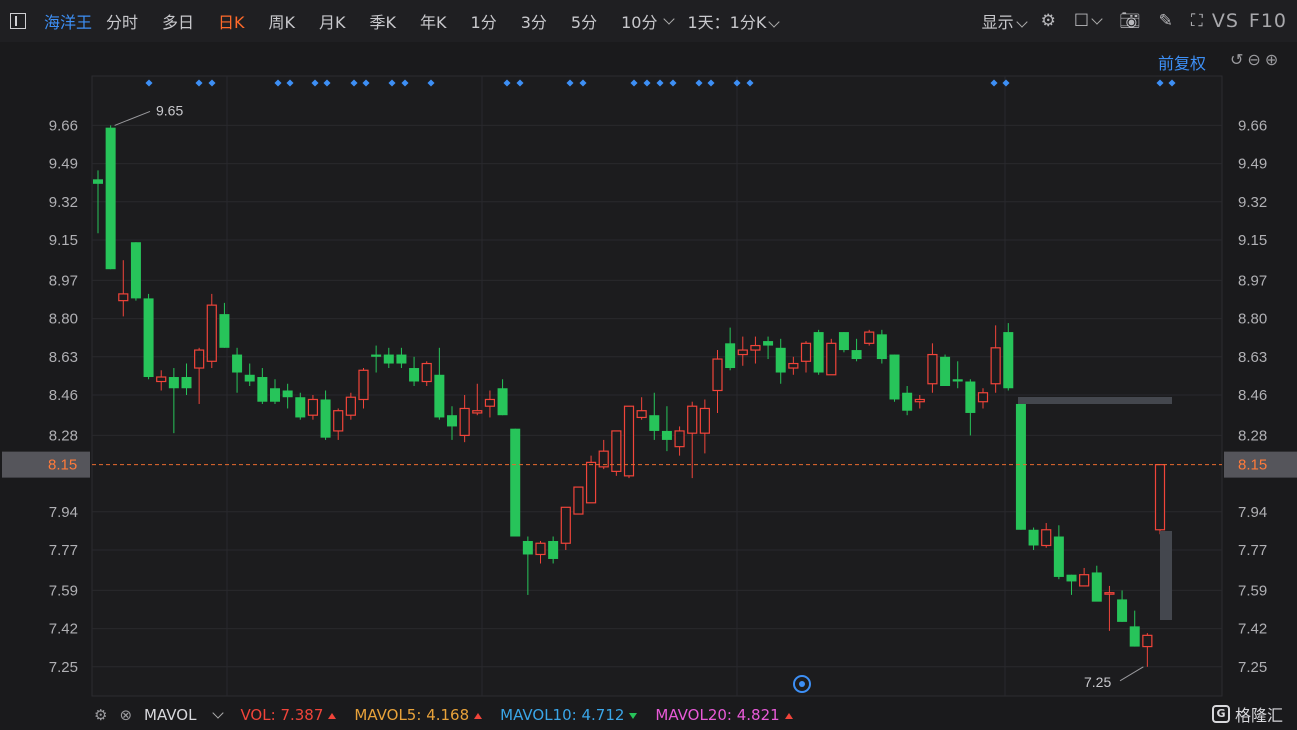  Describe the element at coordinates (63, 164) in the screenshot. I see `price-tick-label-left: 9.49` at that location.